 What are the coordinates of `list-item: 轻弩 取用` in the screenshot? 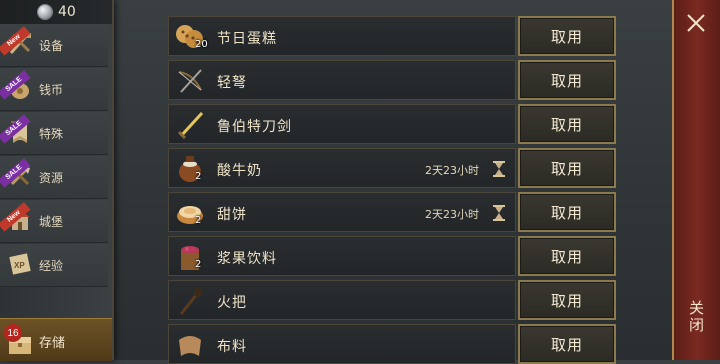 It's located at (393, 80).